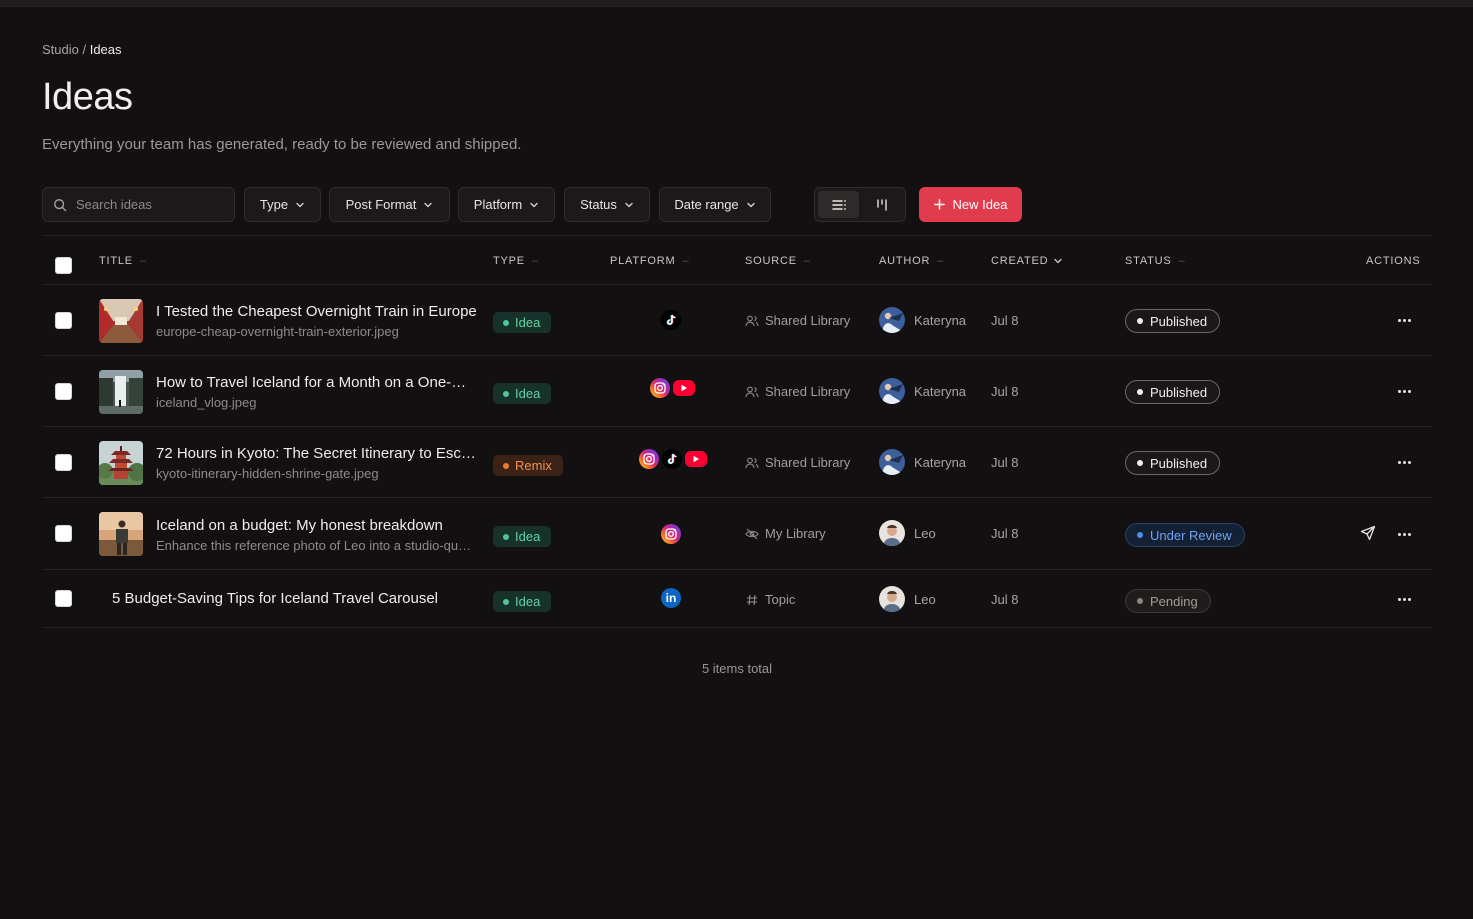 The image size is (1473, 919). I want to click on filter-date-range-button: Date range, so click(715, 204).